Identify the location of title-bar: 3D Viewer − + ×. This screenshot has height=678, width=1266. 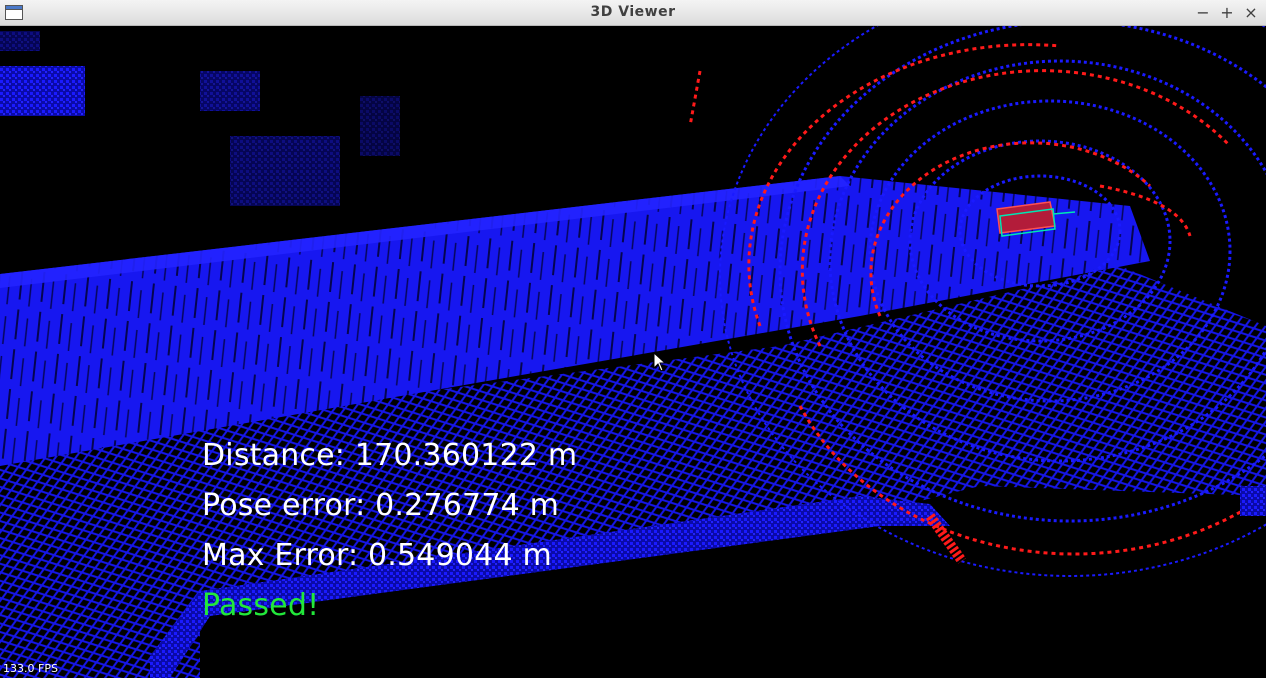
(633, 13).